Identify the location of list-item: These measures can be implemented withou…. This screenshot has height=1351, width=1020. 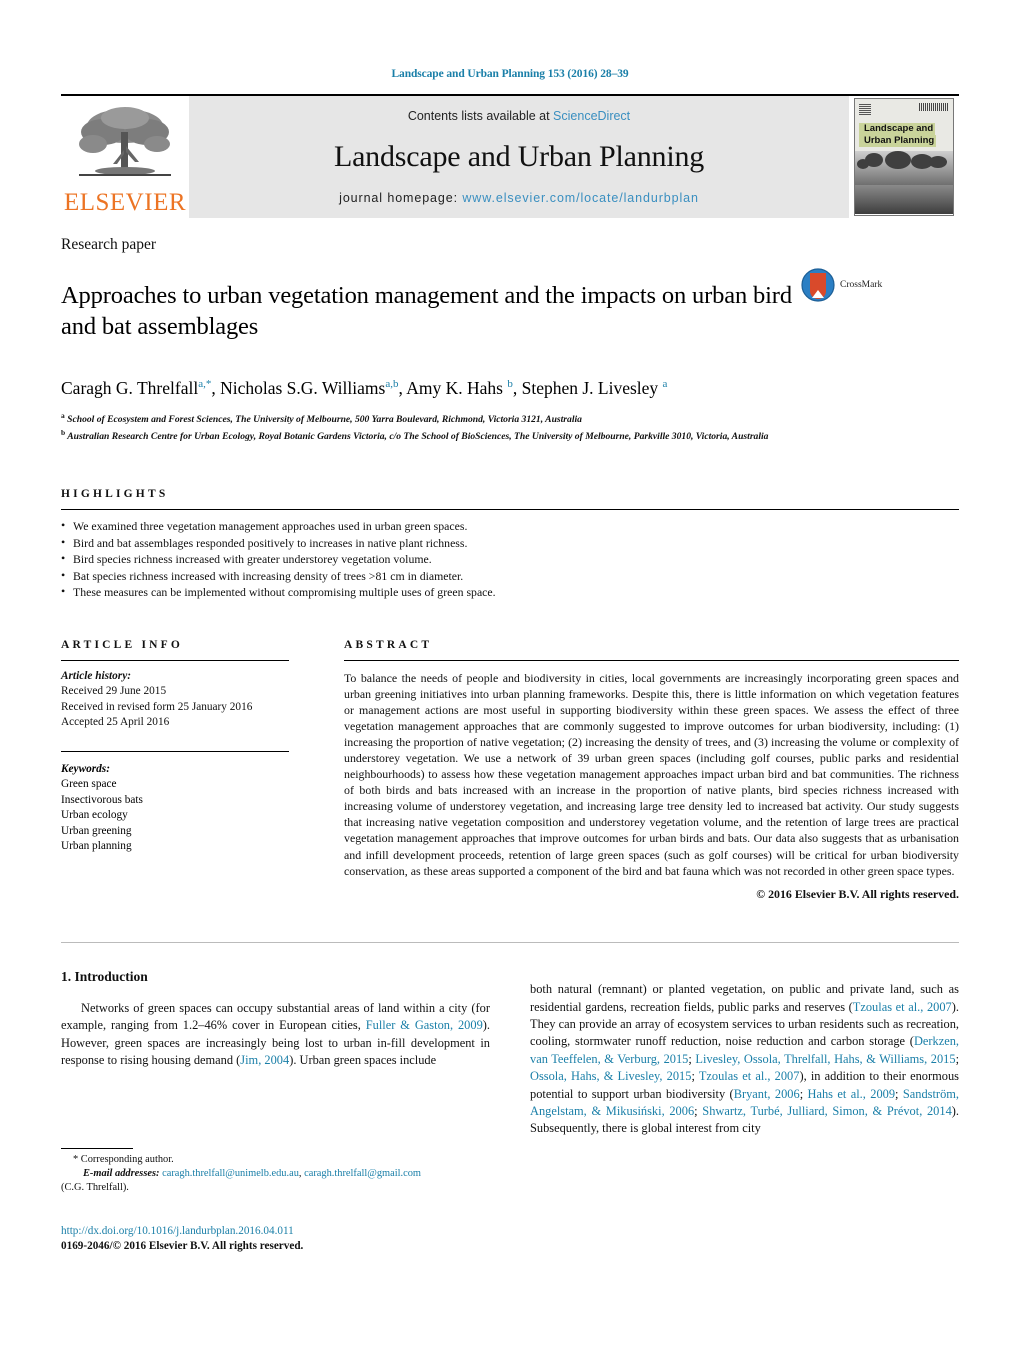
(510, 592).